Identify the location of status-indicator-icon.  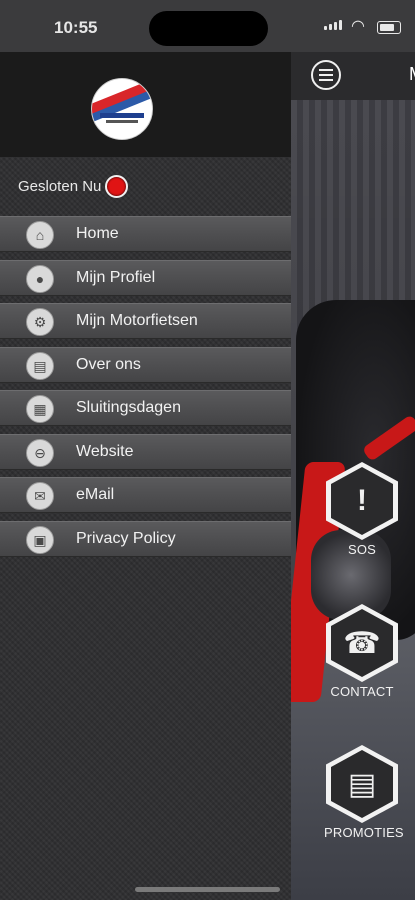
(117, 186).